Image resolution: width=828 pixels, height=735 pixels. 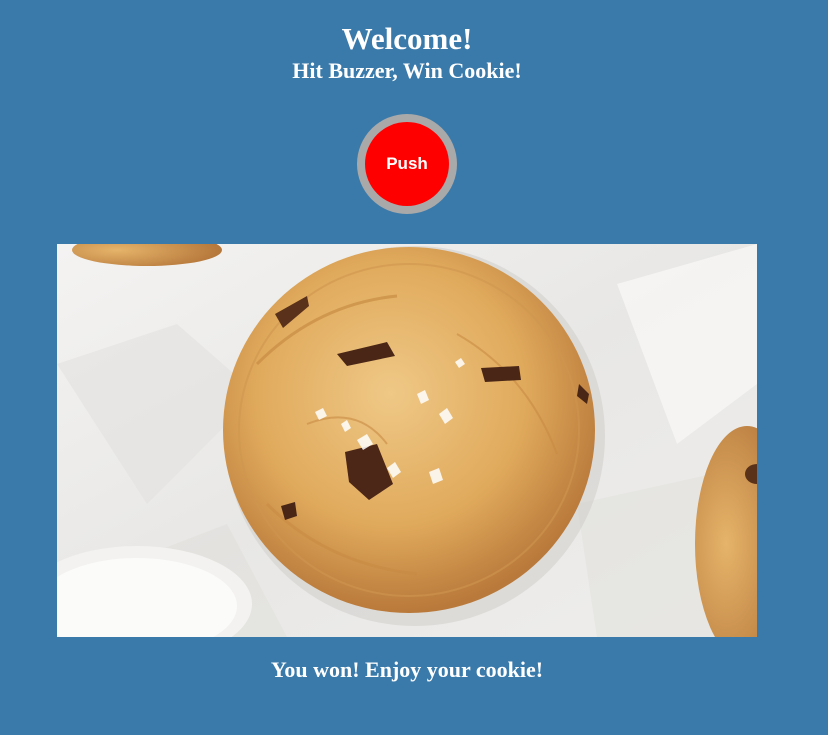 I want to click on result-message: You won! Enjoy your cookie!, so click(x=407, y=669).